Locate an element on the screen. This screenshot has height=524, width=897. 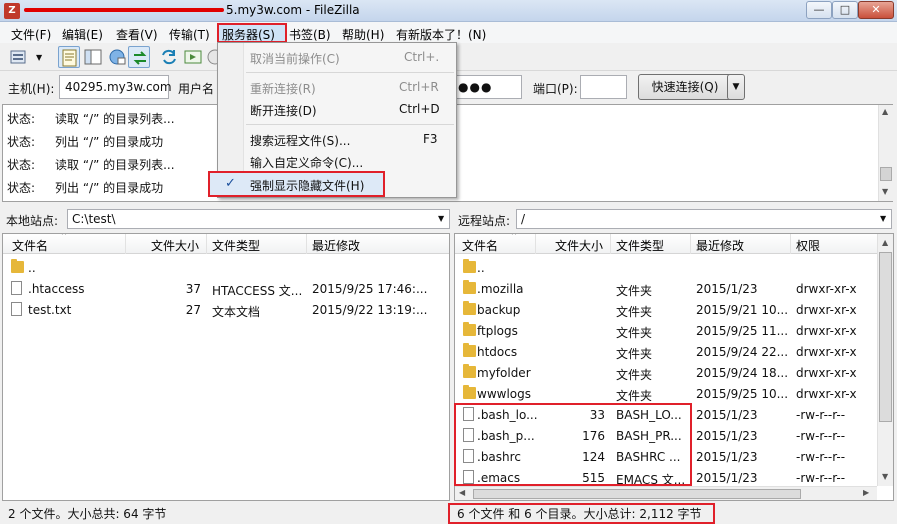
menu-view: 查看(V) is located at coordinates (137, 34).